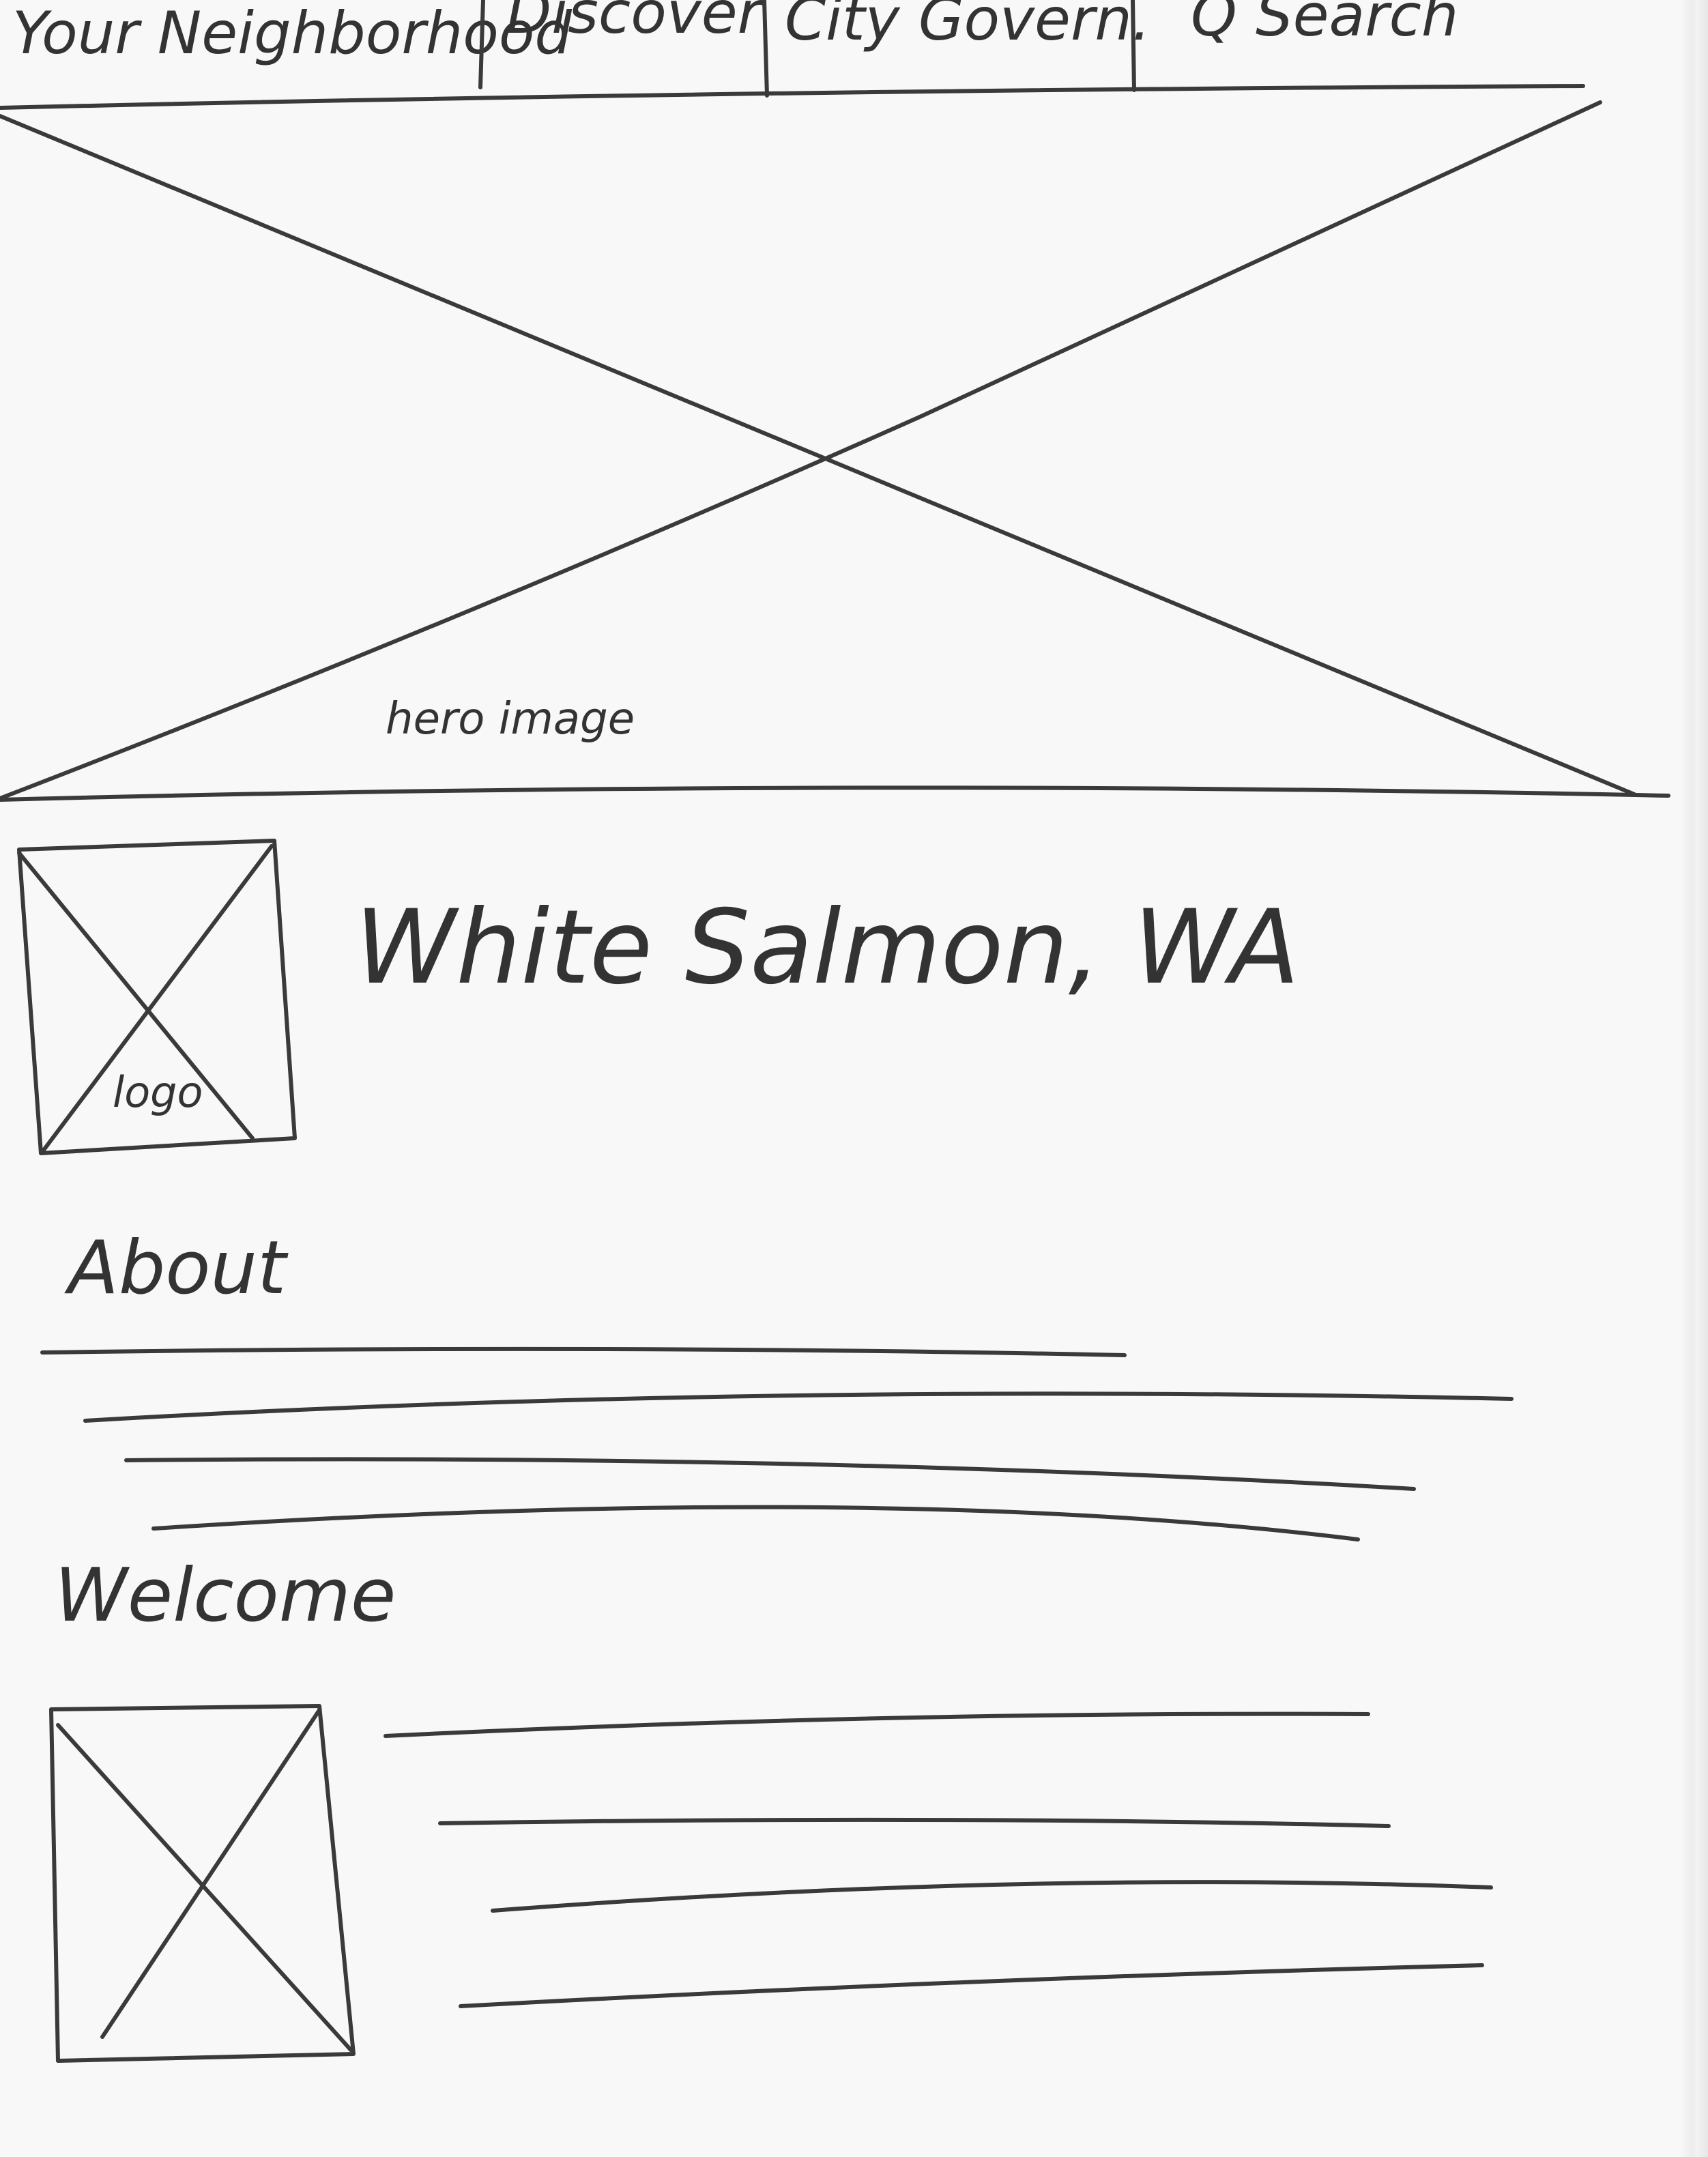 The width and height of the screenshot is (1708, 2157). Describe the element at coordinates (1324, 25) in the screenshot. I see `nav-item-search: Q Search` at that location.